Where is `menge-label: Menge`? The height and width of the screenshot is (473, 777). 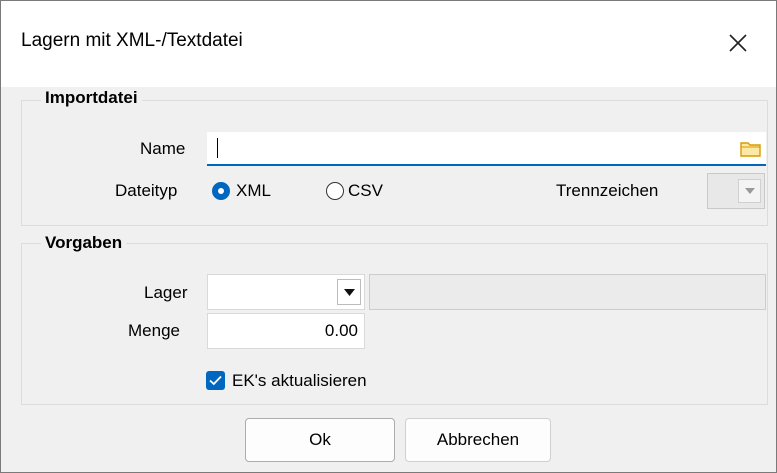
menge-label: Menge is located at coordinates (154, 330).